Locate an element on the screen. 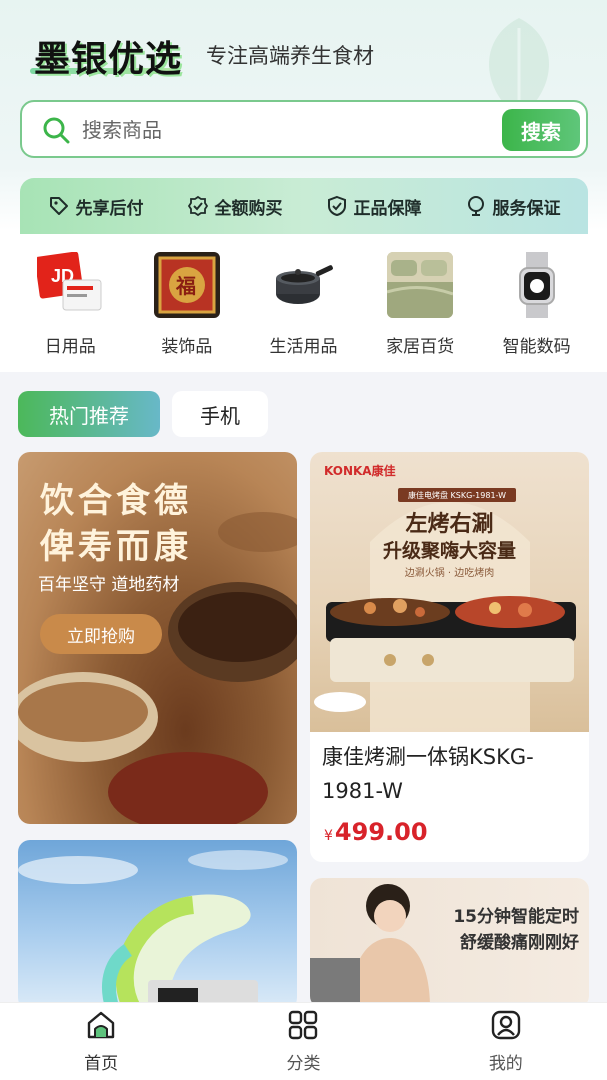 Image resolution: width=607 pixels, height=1080 pixels. user-icon is located at coordinates (506, 1025).